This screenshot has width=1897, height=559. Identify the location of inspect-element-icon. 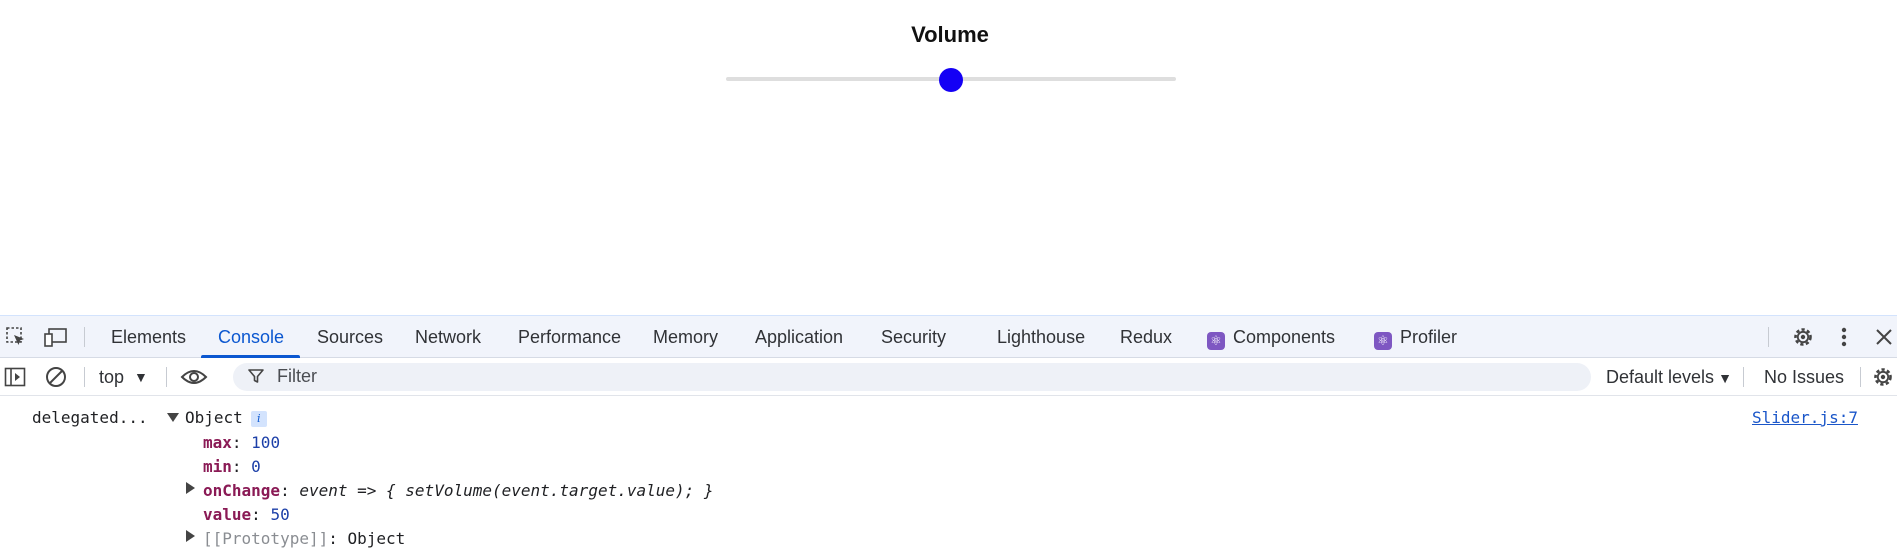
(16, 337).